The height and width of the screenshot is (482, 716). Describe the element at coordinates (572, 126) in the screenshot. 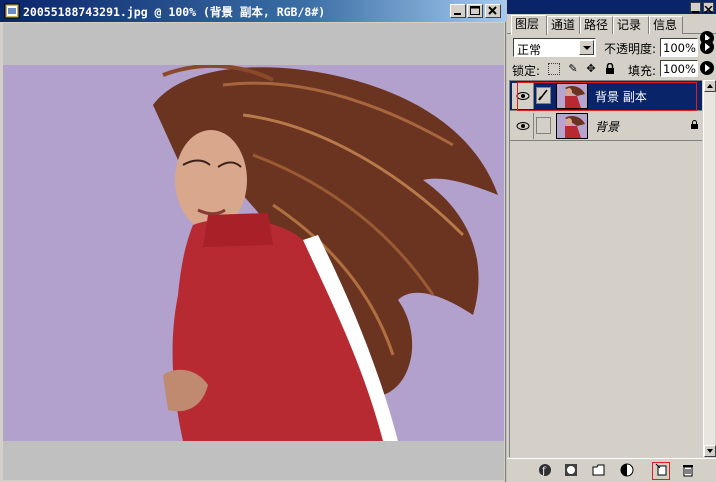

I see `layer-thumbnail` at that location.